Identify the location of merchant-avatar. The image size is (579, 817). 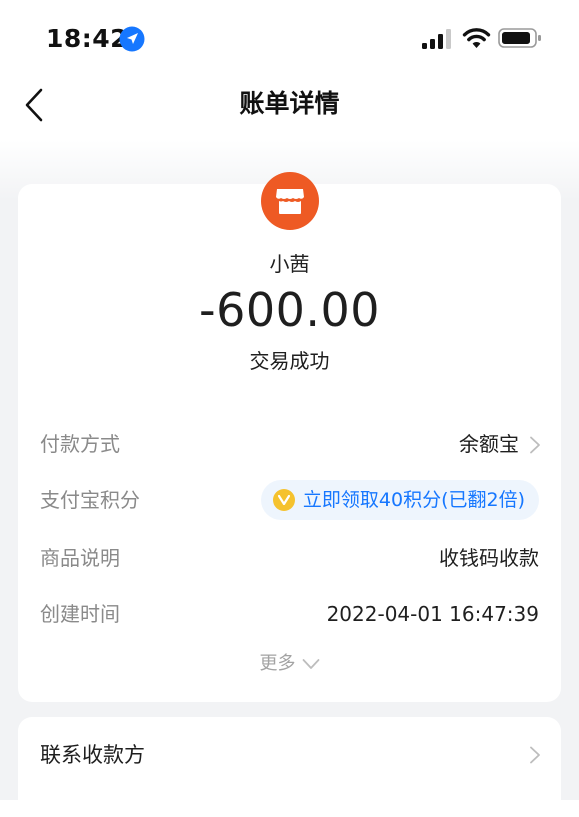
(290, 201).